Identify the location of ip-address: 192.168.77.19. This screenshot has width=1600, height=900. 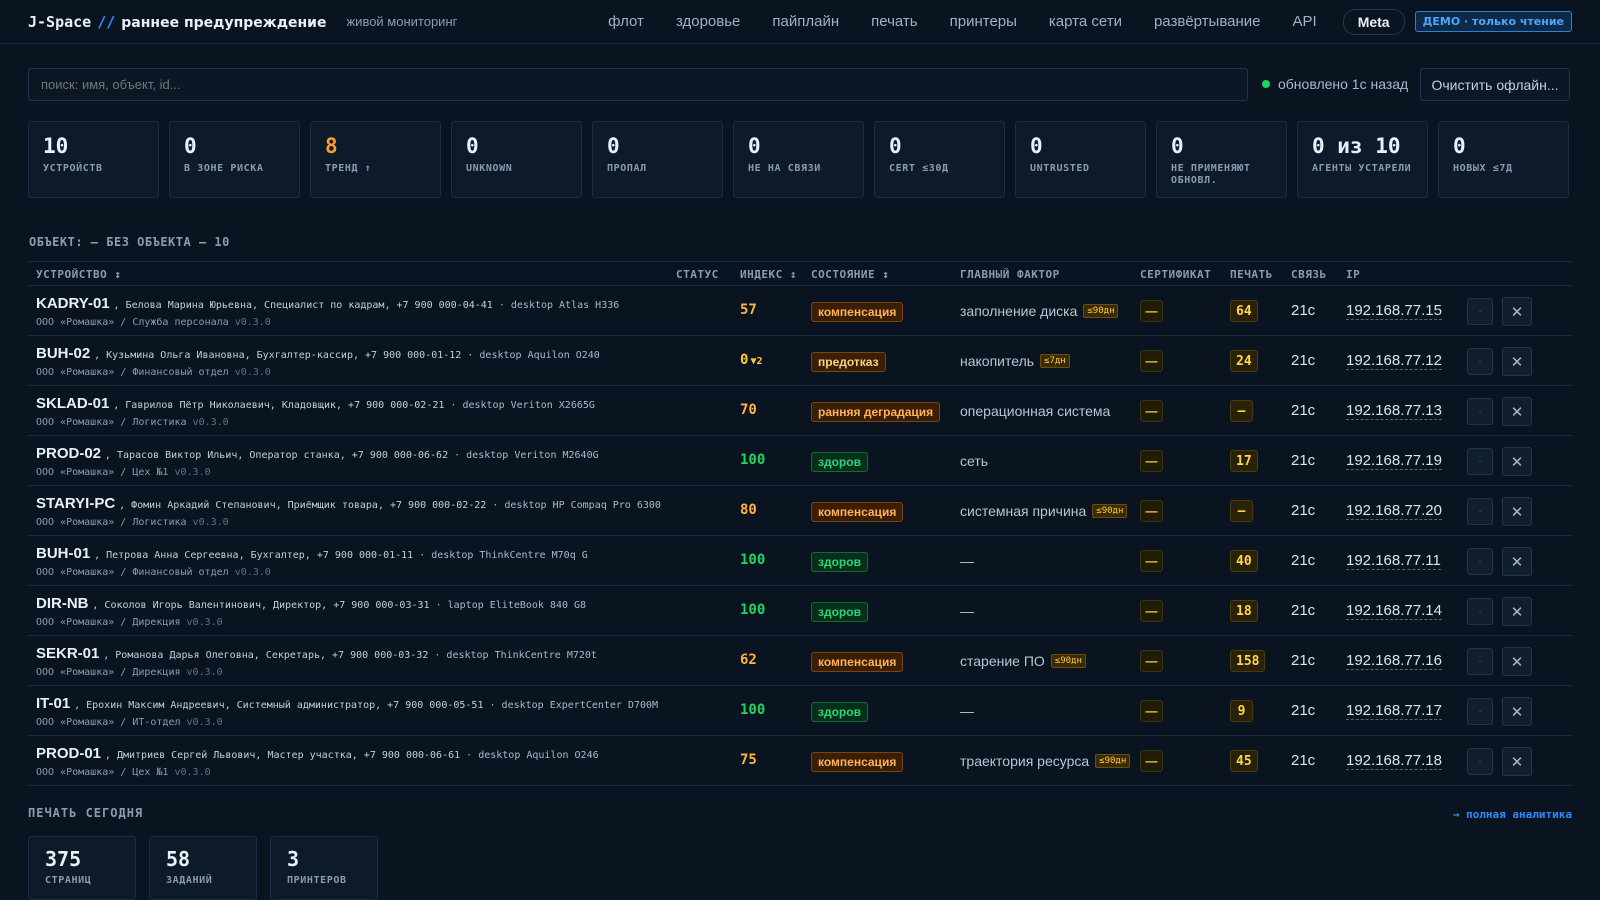
(1394, 461).